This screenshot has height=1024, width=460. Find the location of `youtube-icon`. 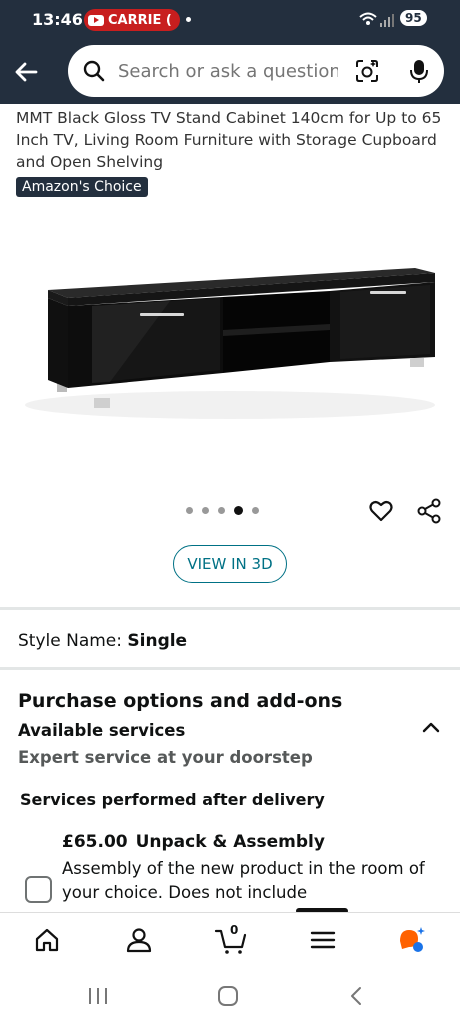

youtube-icon is located at coordinates (96, 20).